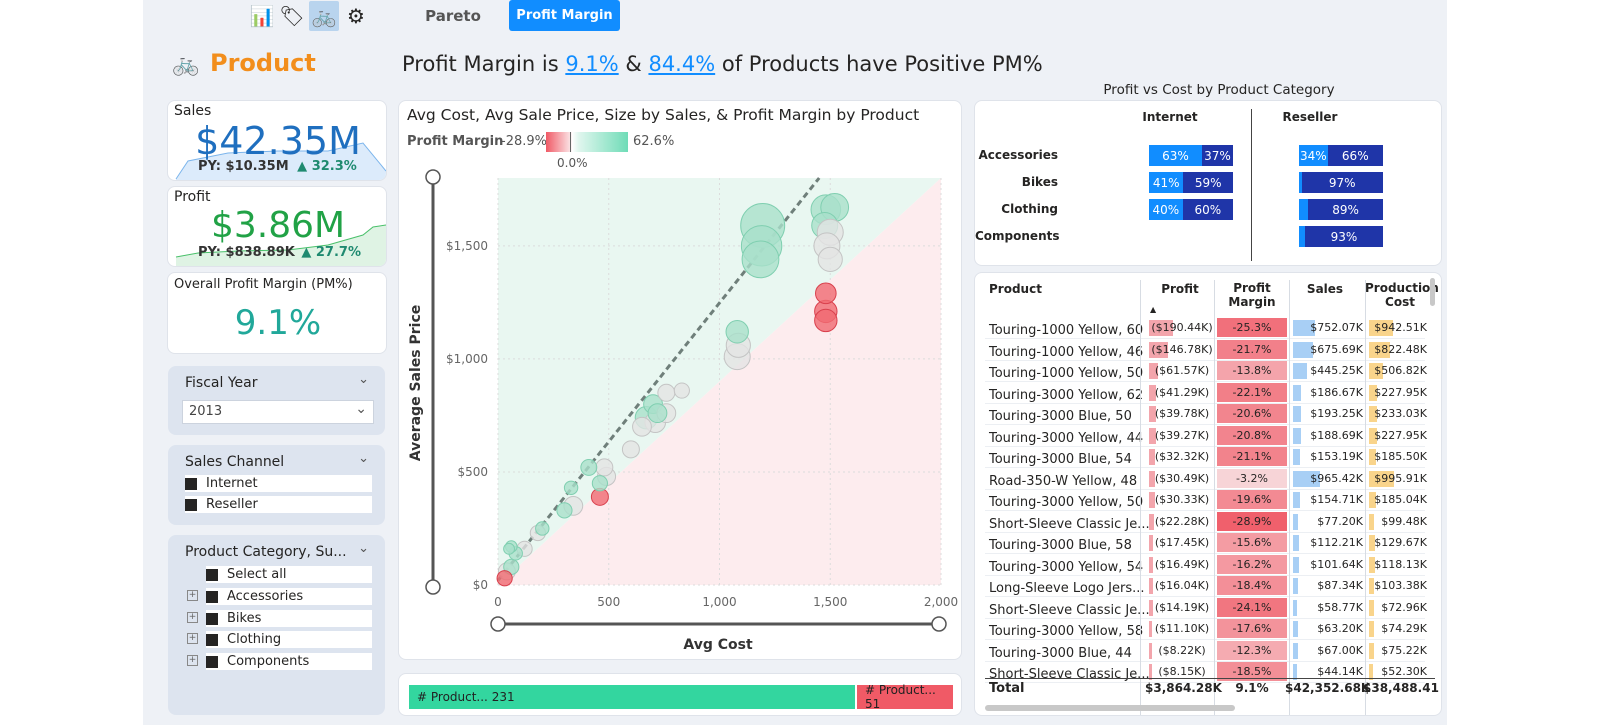  Describe the element at coordinates (1345, 209) in the screenshot. I see `cost-segment: 89%` at that location.